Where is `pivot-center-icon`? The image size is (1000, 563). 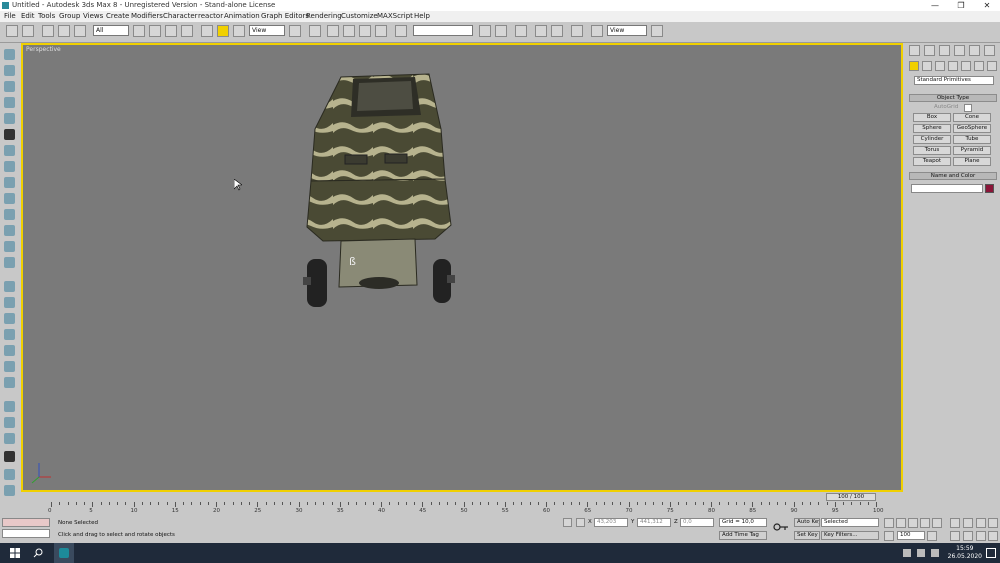
pivot-center-icon is located at coordinates (295, 31).